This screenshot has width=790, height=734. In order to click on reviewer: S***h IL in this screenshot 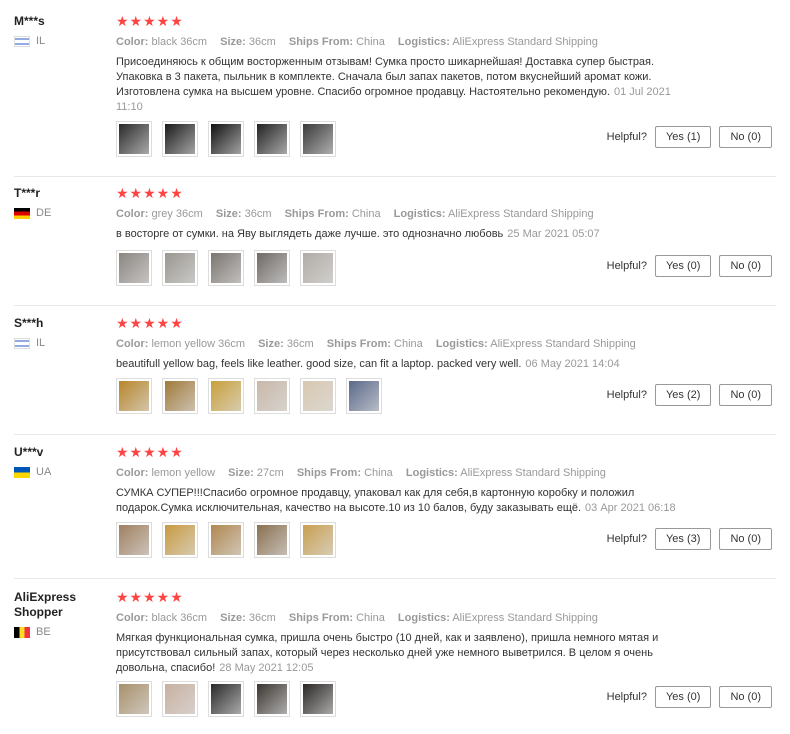, I will do `click(59, 332)`.